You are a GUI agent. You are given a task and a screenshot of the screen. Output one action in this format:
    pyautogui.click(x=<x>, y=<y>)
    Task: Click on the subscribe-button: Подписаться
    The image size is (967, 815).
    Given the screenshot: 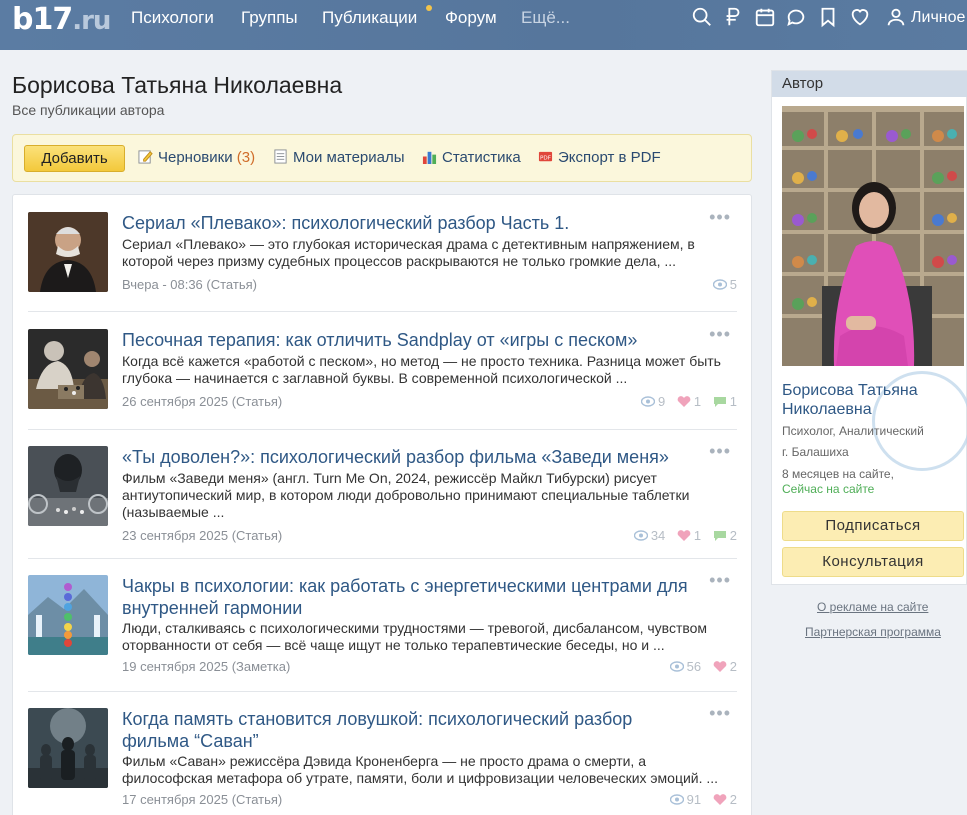 What is the action you would take?
    pyautogui.click(x=873, y=526)
    